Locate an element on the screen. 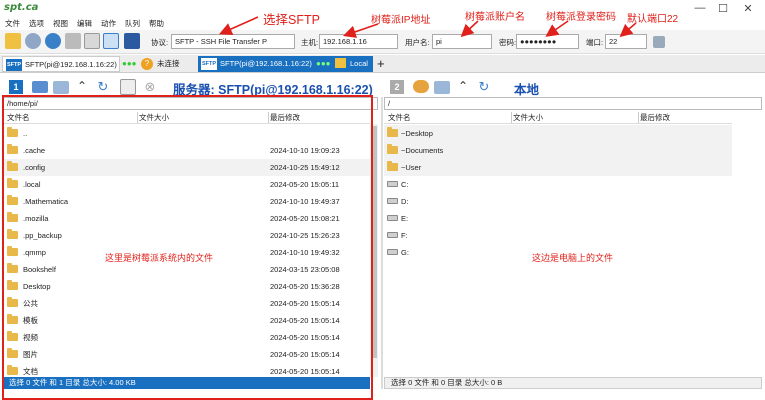 The image size is (765, 400). password-input: ●●●●●●●● is located at coordinates (547, 41).